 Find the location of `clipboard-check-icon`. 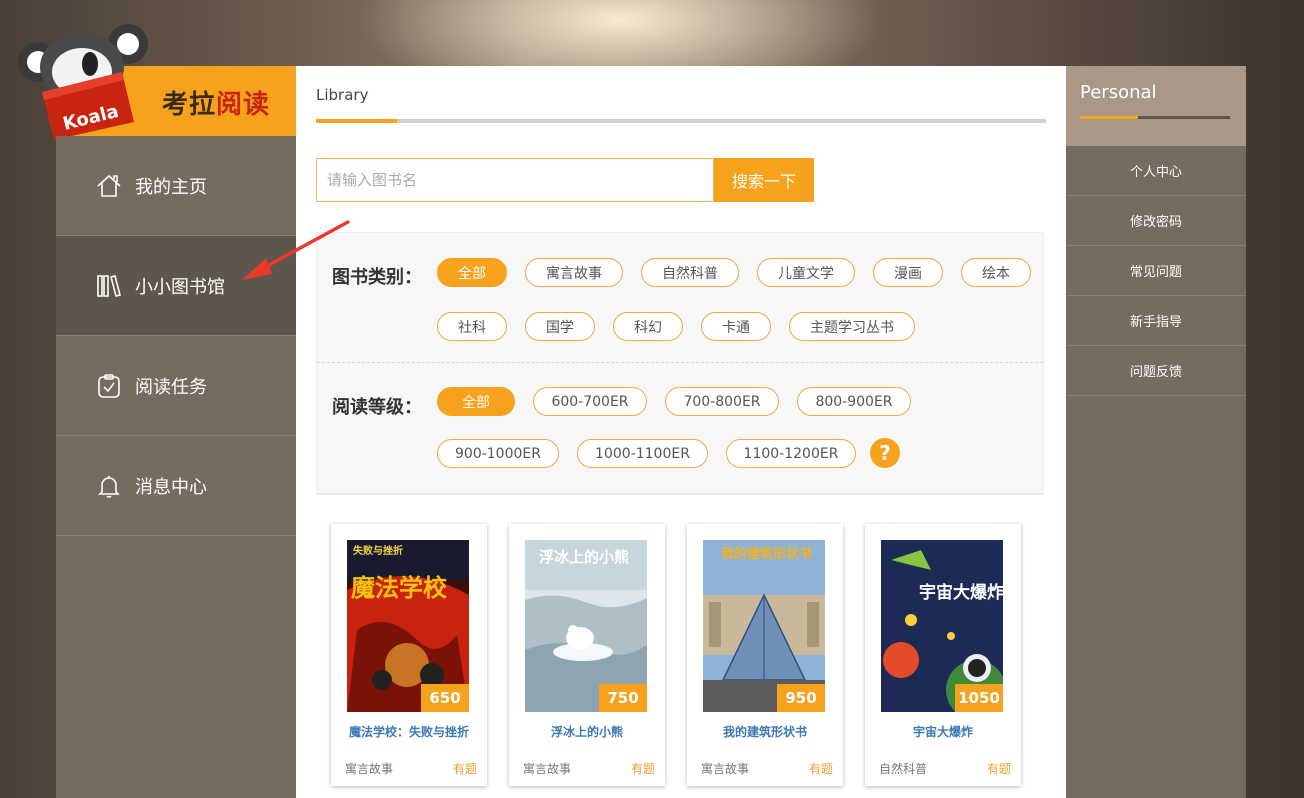

clipboard-check-icon is located at coordinates (109, 386).